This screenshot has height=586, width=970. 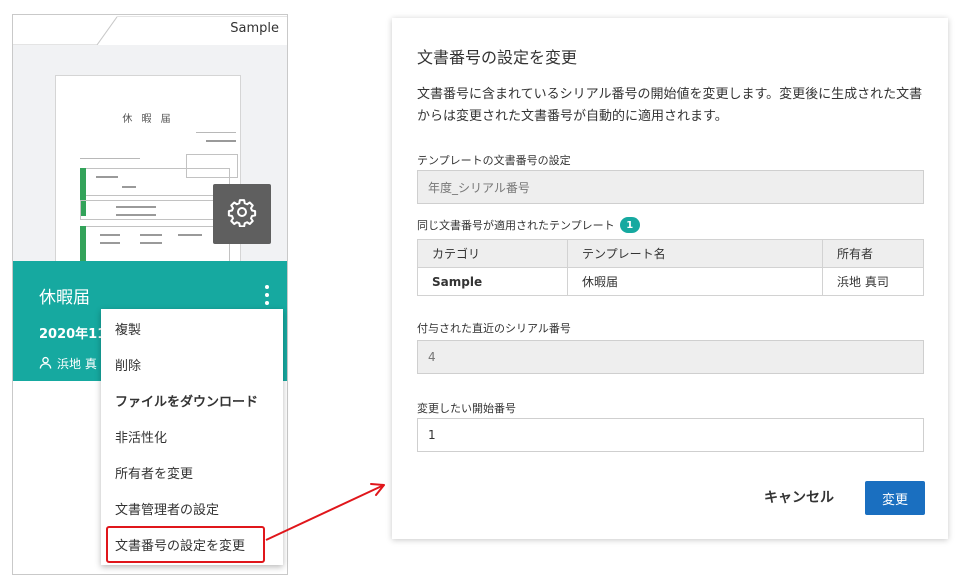 What do you see at coordinates (148, 119) in the screenshot?
I see `document-thumbnail-title: 休 暇 届` at bounding box center [148, 119].